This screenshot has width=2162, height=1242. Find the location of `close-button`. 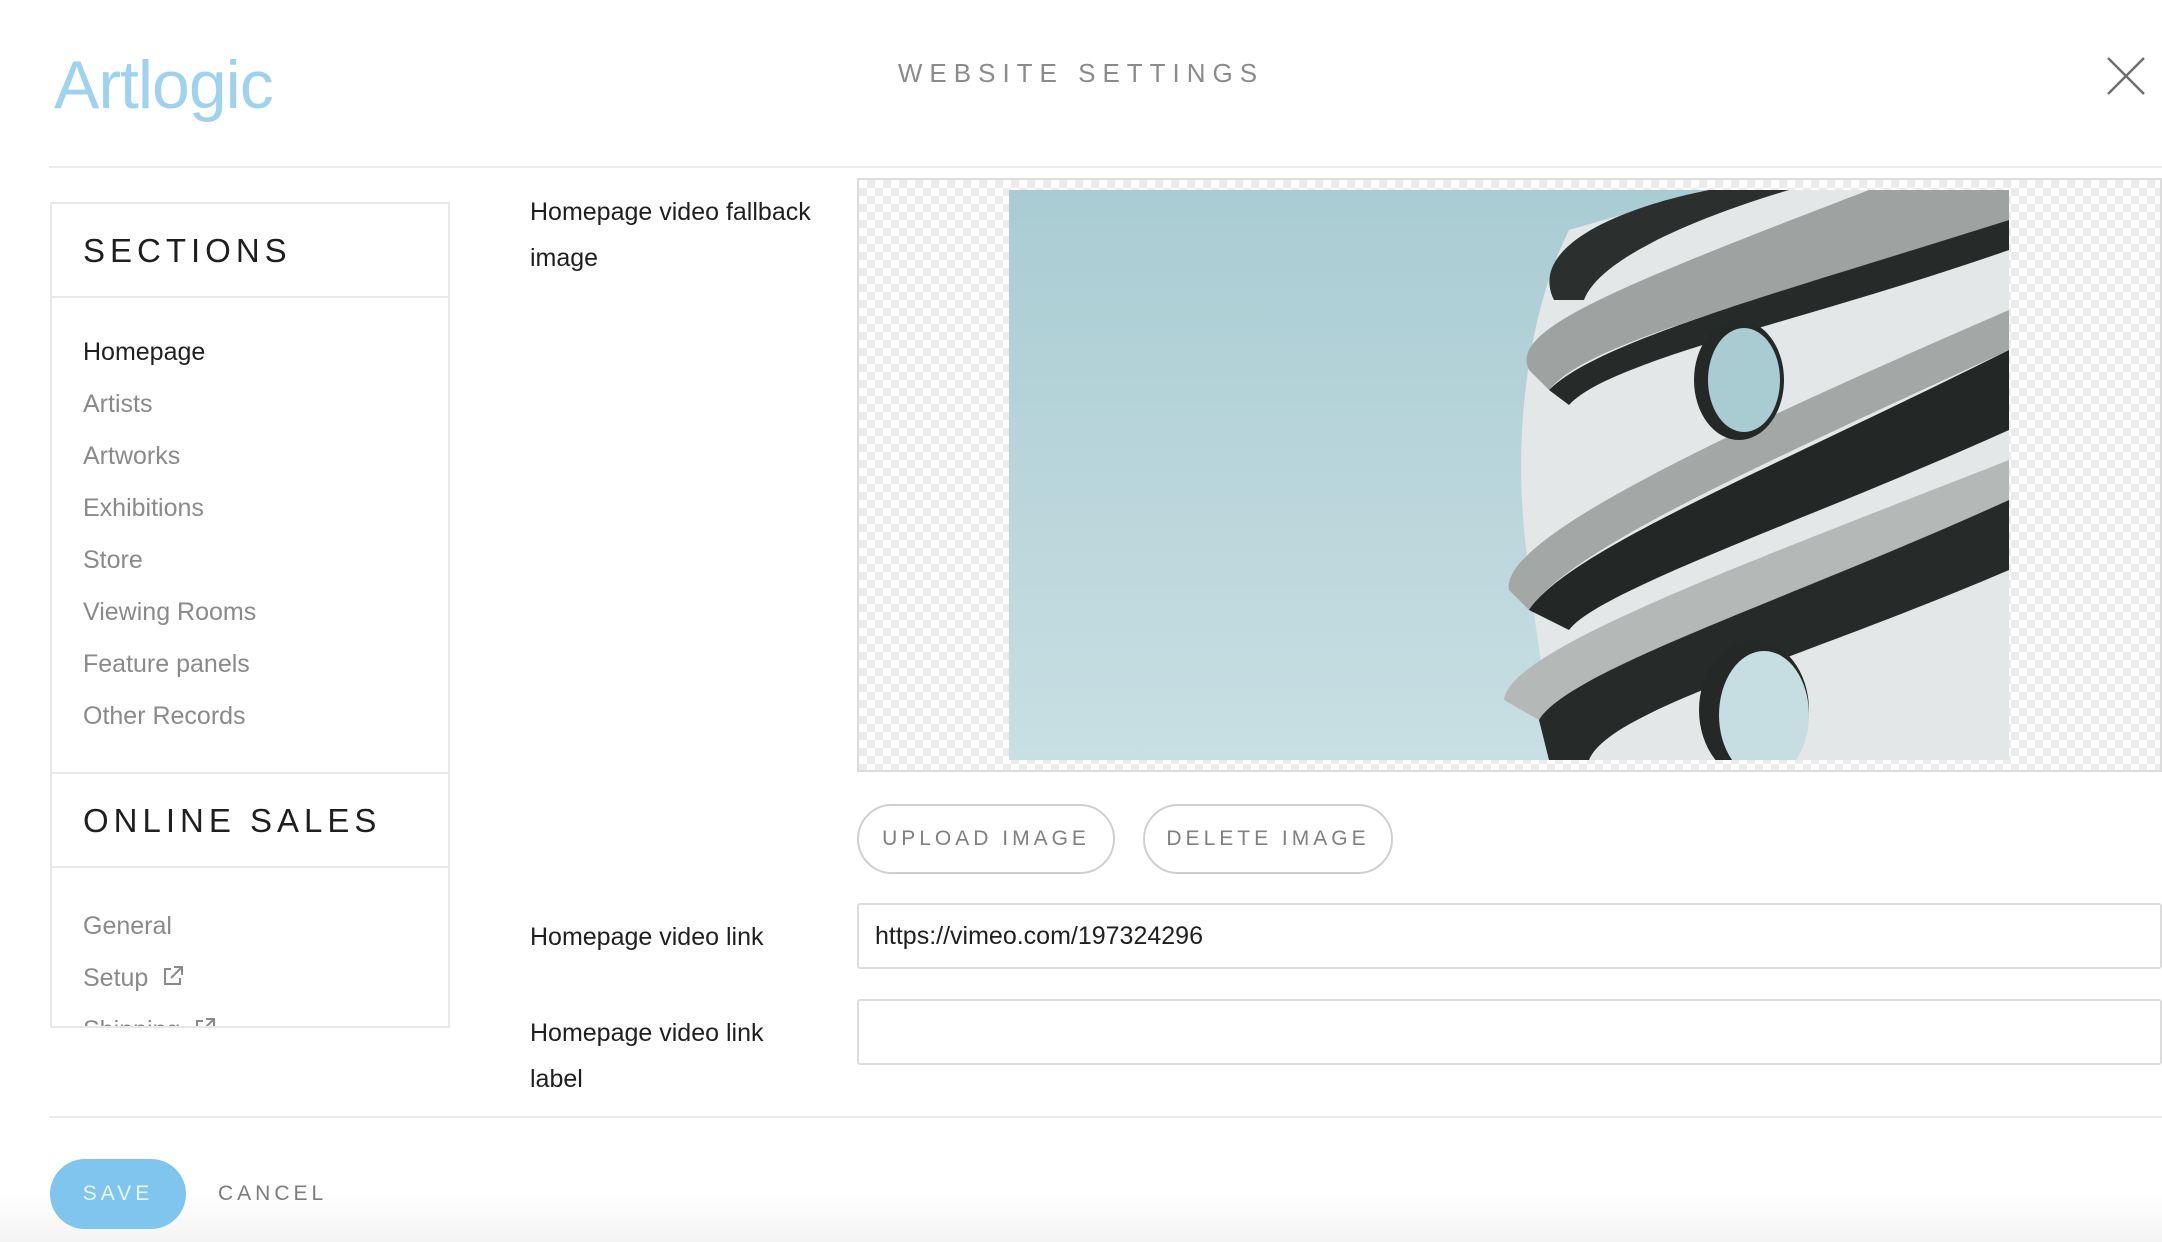

close-button is located at coordinates (2126, 76).